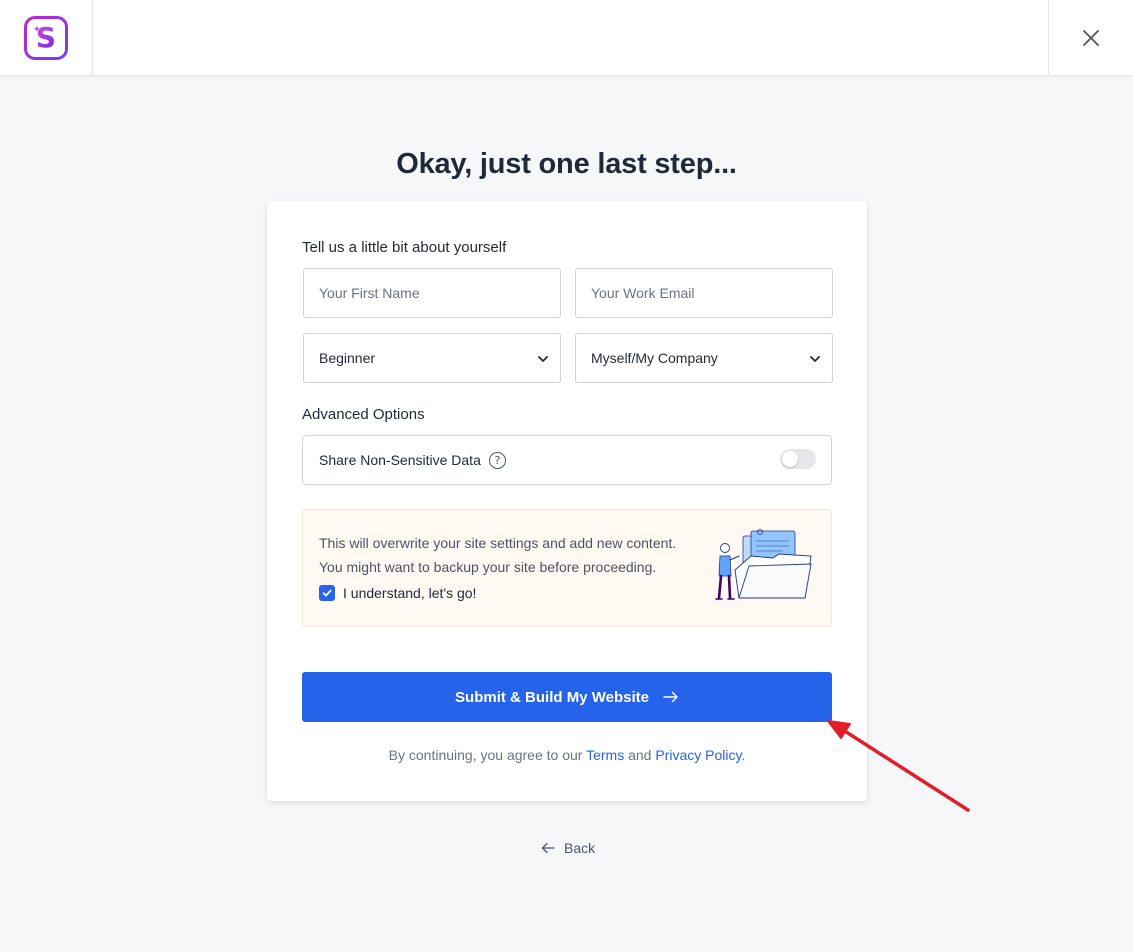 The width and height of the screenshot is (1133, 952). I want to click on toggle-knob, so click(790, 459).